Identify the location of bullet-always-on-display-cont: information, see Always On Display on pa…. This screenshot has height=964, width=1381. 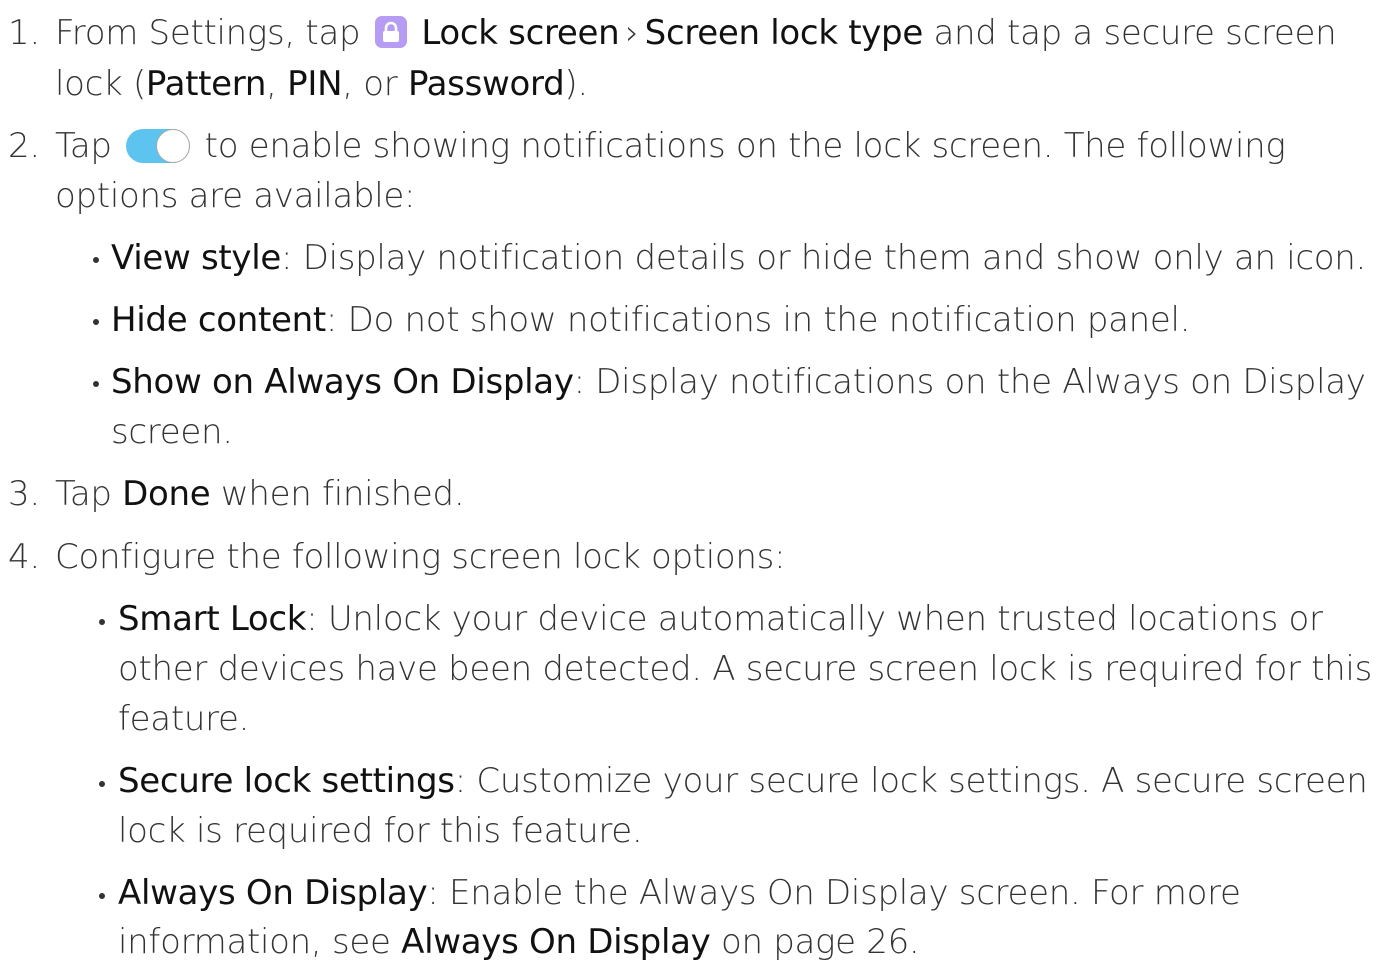
(519, 942).